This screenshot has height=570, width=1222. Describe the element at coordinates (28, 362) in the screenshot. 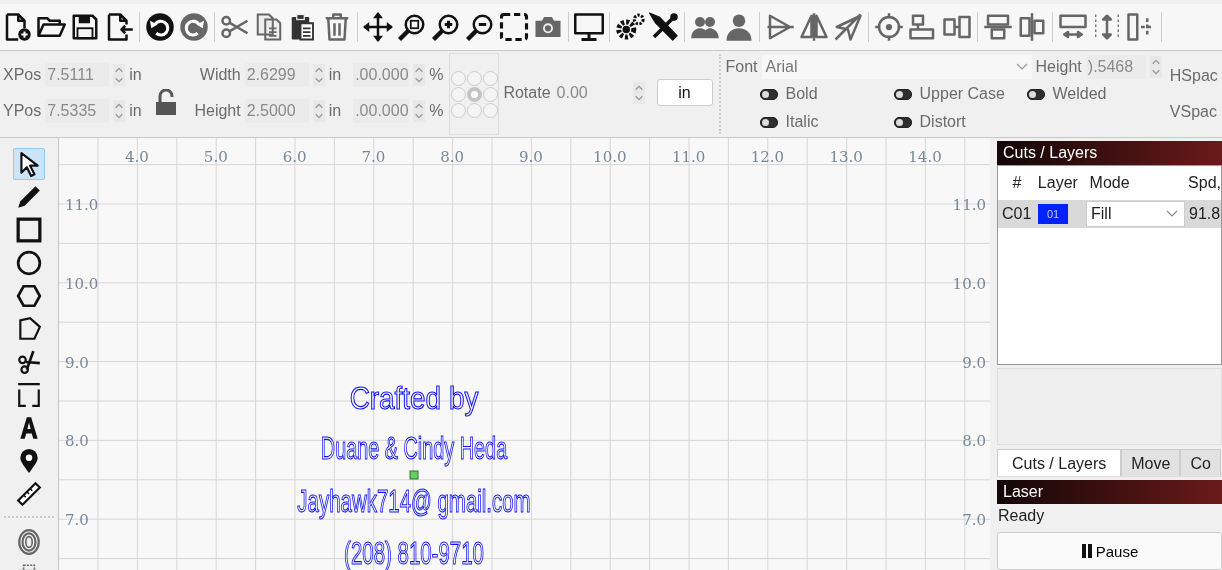

I see `scissors-icon` at that location.